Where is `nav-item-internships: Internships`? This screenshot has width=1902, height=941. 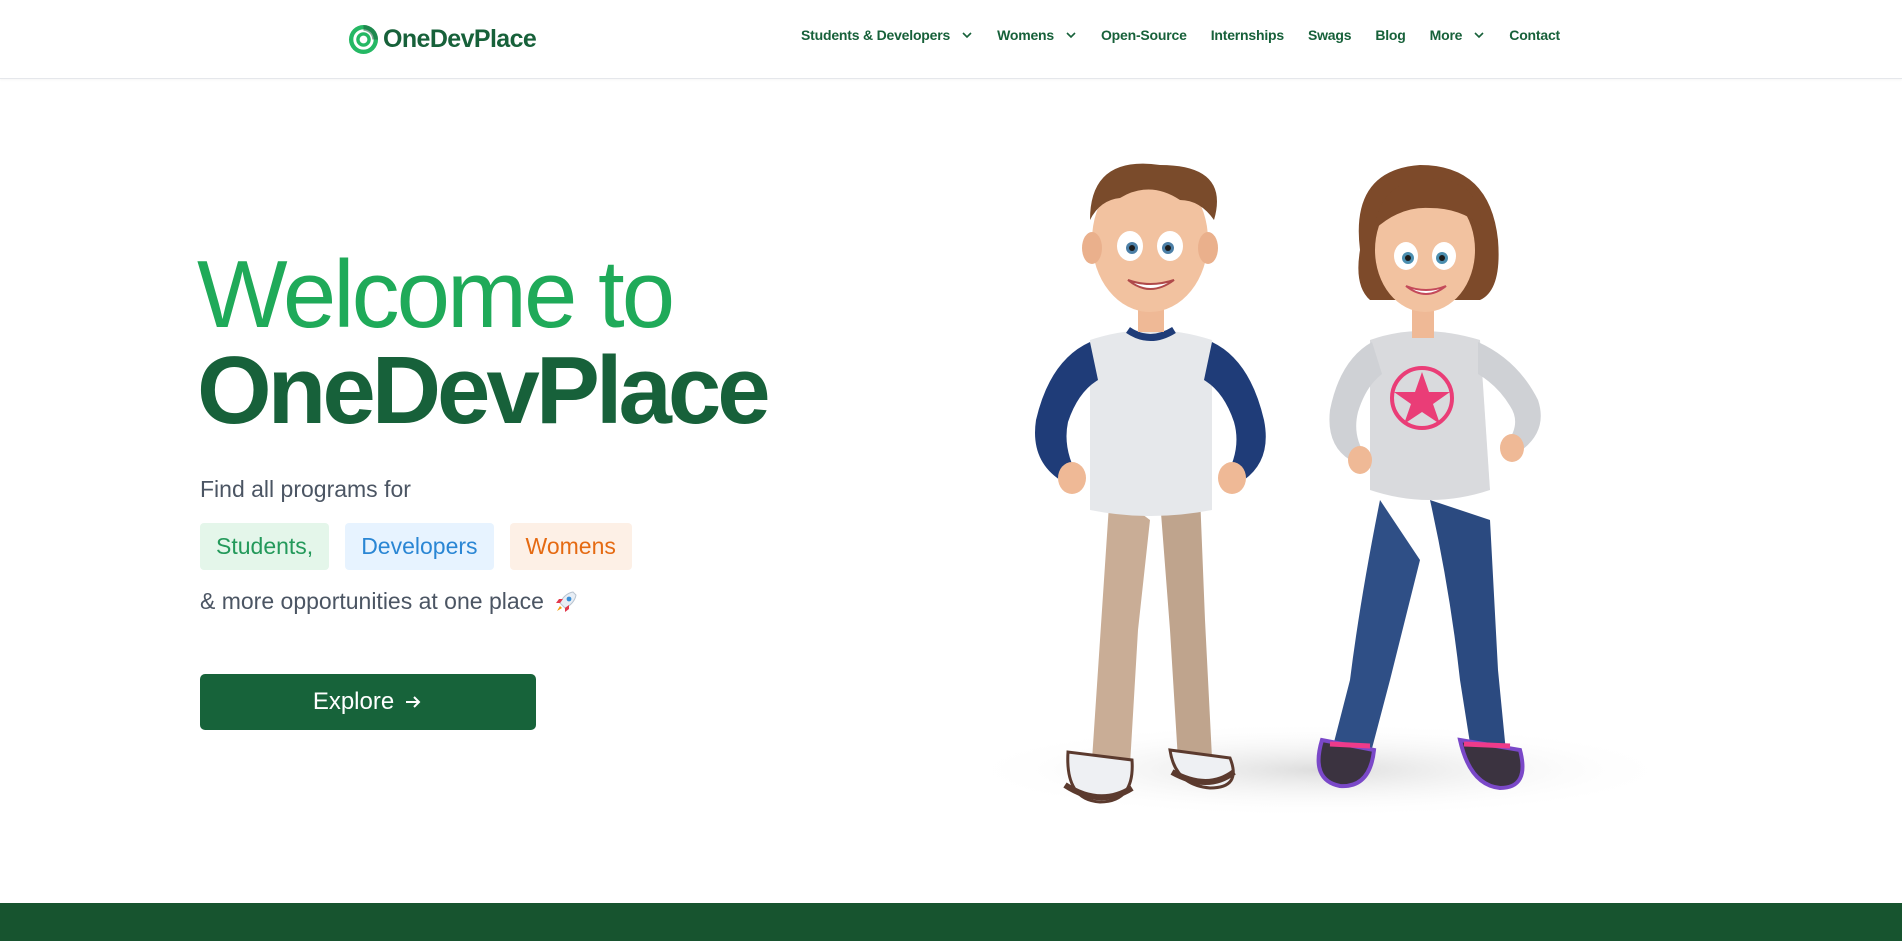
nav-item-internships: Internships is located at coordinates (1247, 35).